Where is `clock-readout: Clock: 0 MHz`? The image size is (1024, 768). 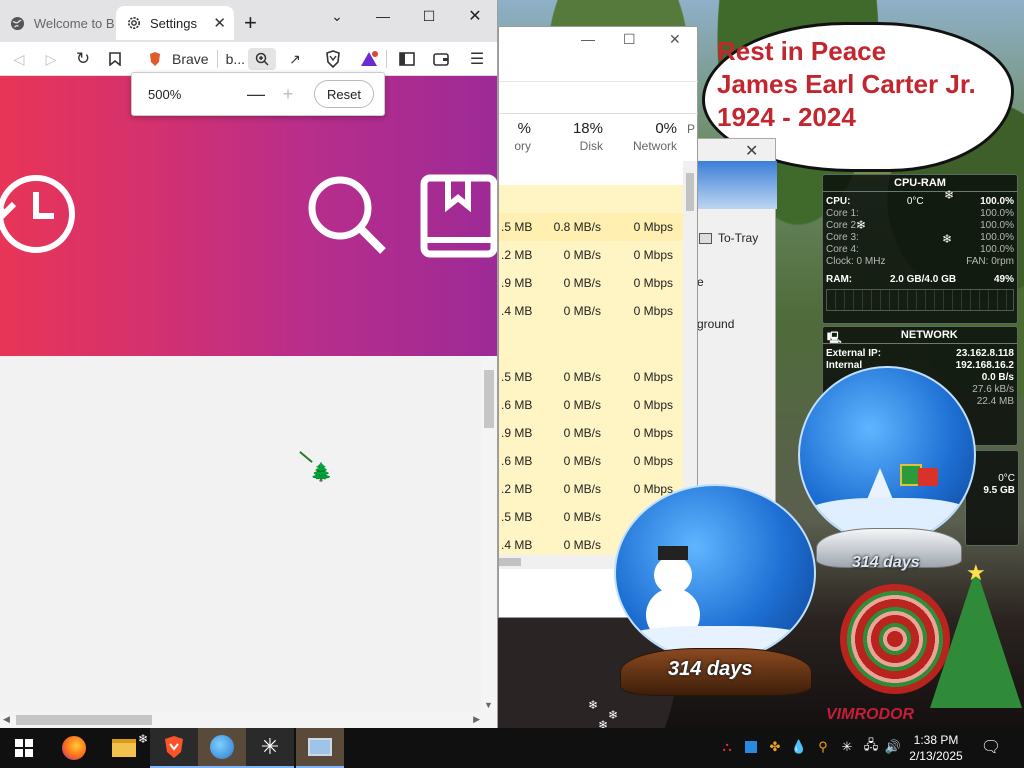
clock-readout: Clock: 0 MHz is located at coordinates (856, 261).